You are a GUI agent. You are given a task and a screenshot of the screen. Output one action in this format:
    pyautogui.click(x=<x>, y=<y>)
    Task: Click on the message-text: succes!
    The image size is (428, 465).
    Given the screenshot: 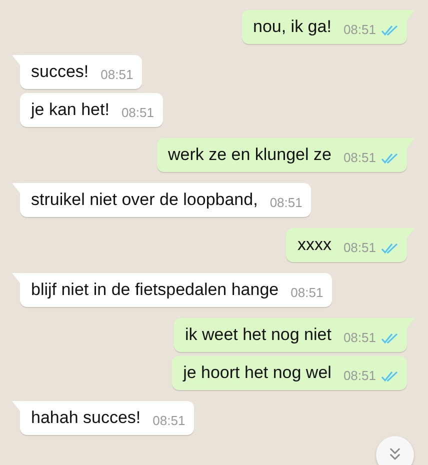 What is the action you would take?
    pyautogui.click(x=60, y=72)
    